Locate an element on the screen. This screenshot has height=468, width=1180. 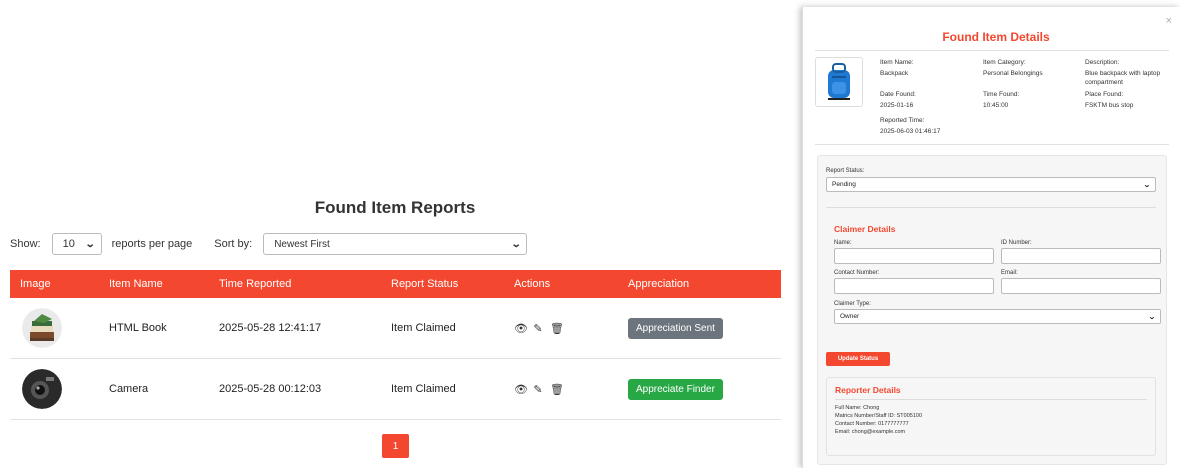
per-page-suffix: reports per page is located at coordinates (152, 244).